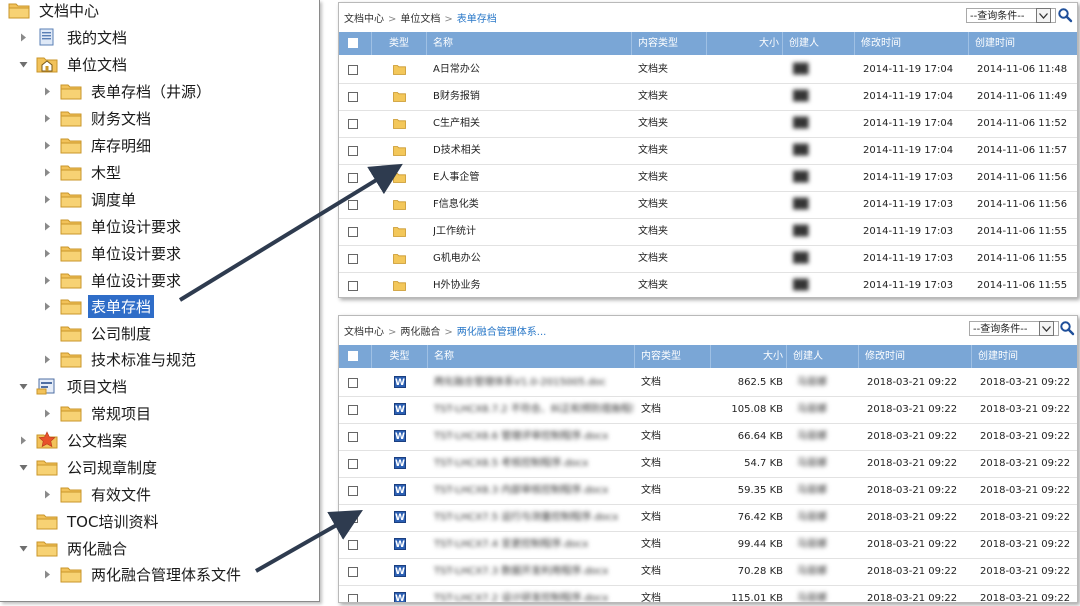 This screenshot has height=606, width=1080. What do you see at coordinates (819, 43) in the screenshot?
I see `column-header: 创建人` at bounding box center [819, 43].